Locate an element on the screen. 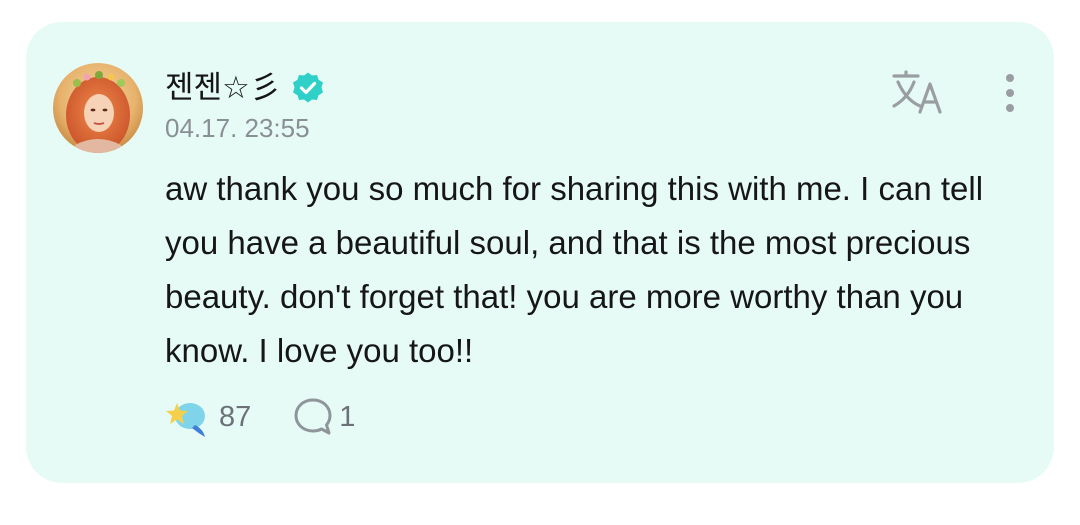 The height and width of the screenshot is (525, 1080). author-name: 젠젠☆彡 is located at coordinates (223, 88).